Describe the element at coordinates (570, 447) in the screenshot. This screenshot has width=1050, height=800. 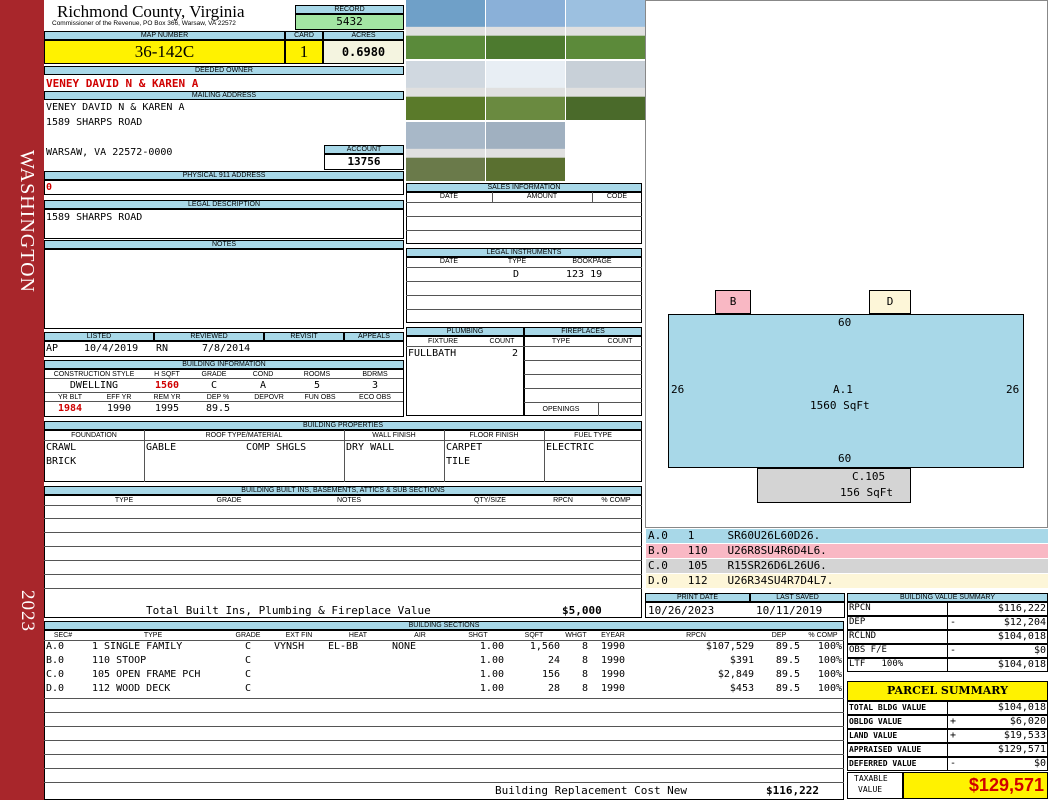
I see `fuel-type: ELECTRIC` at that location.